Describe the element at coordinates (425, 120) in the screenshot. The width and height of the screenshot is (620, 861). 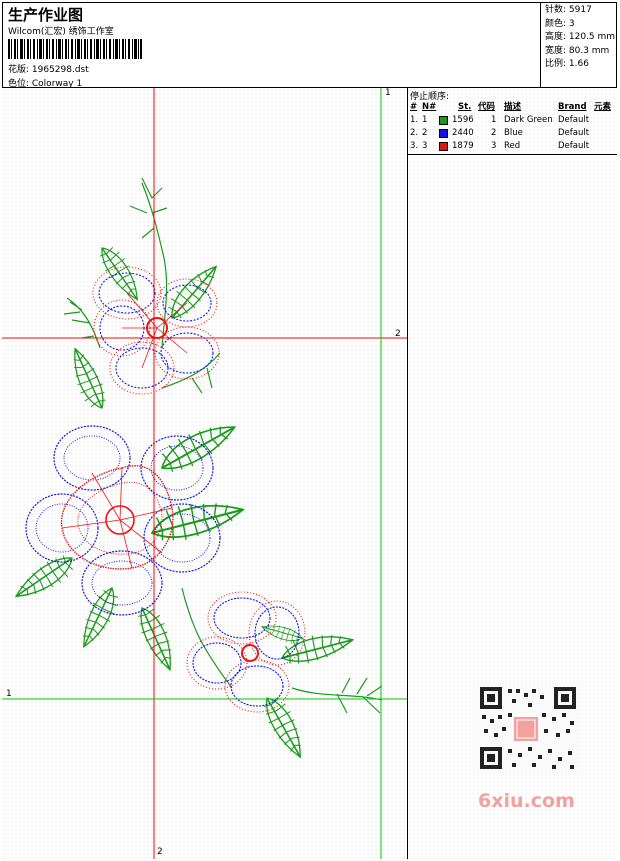
I see `row-n: 1` at that location.